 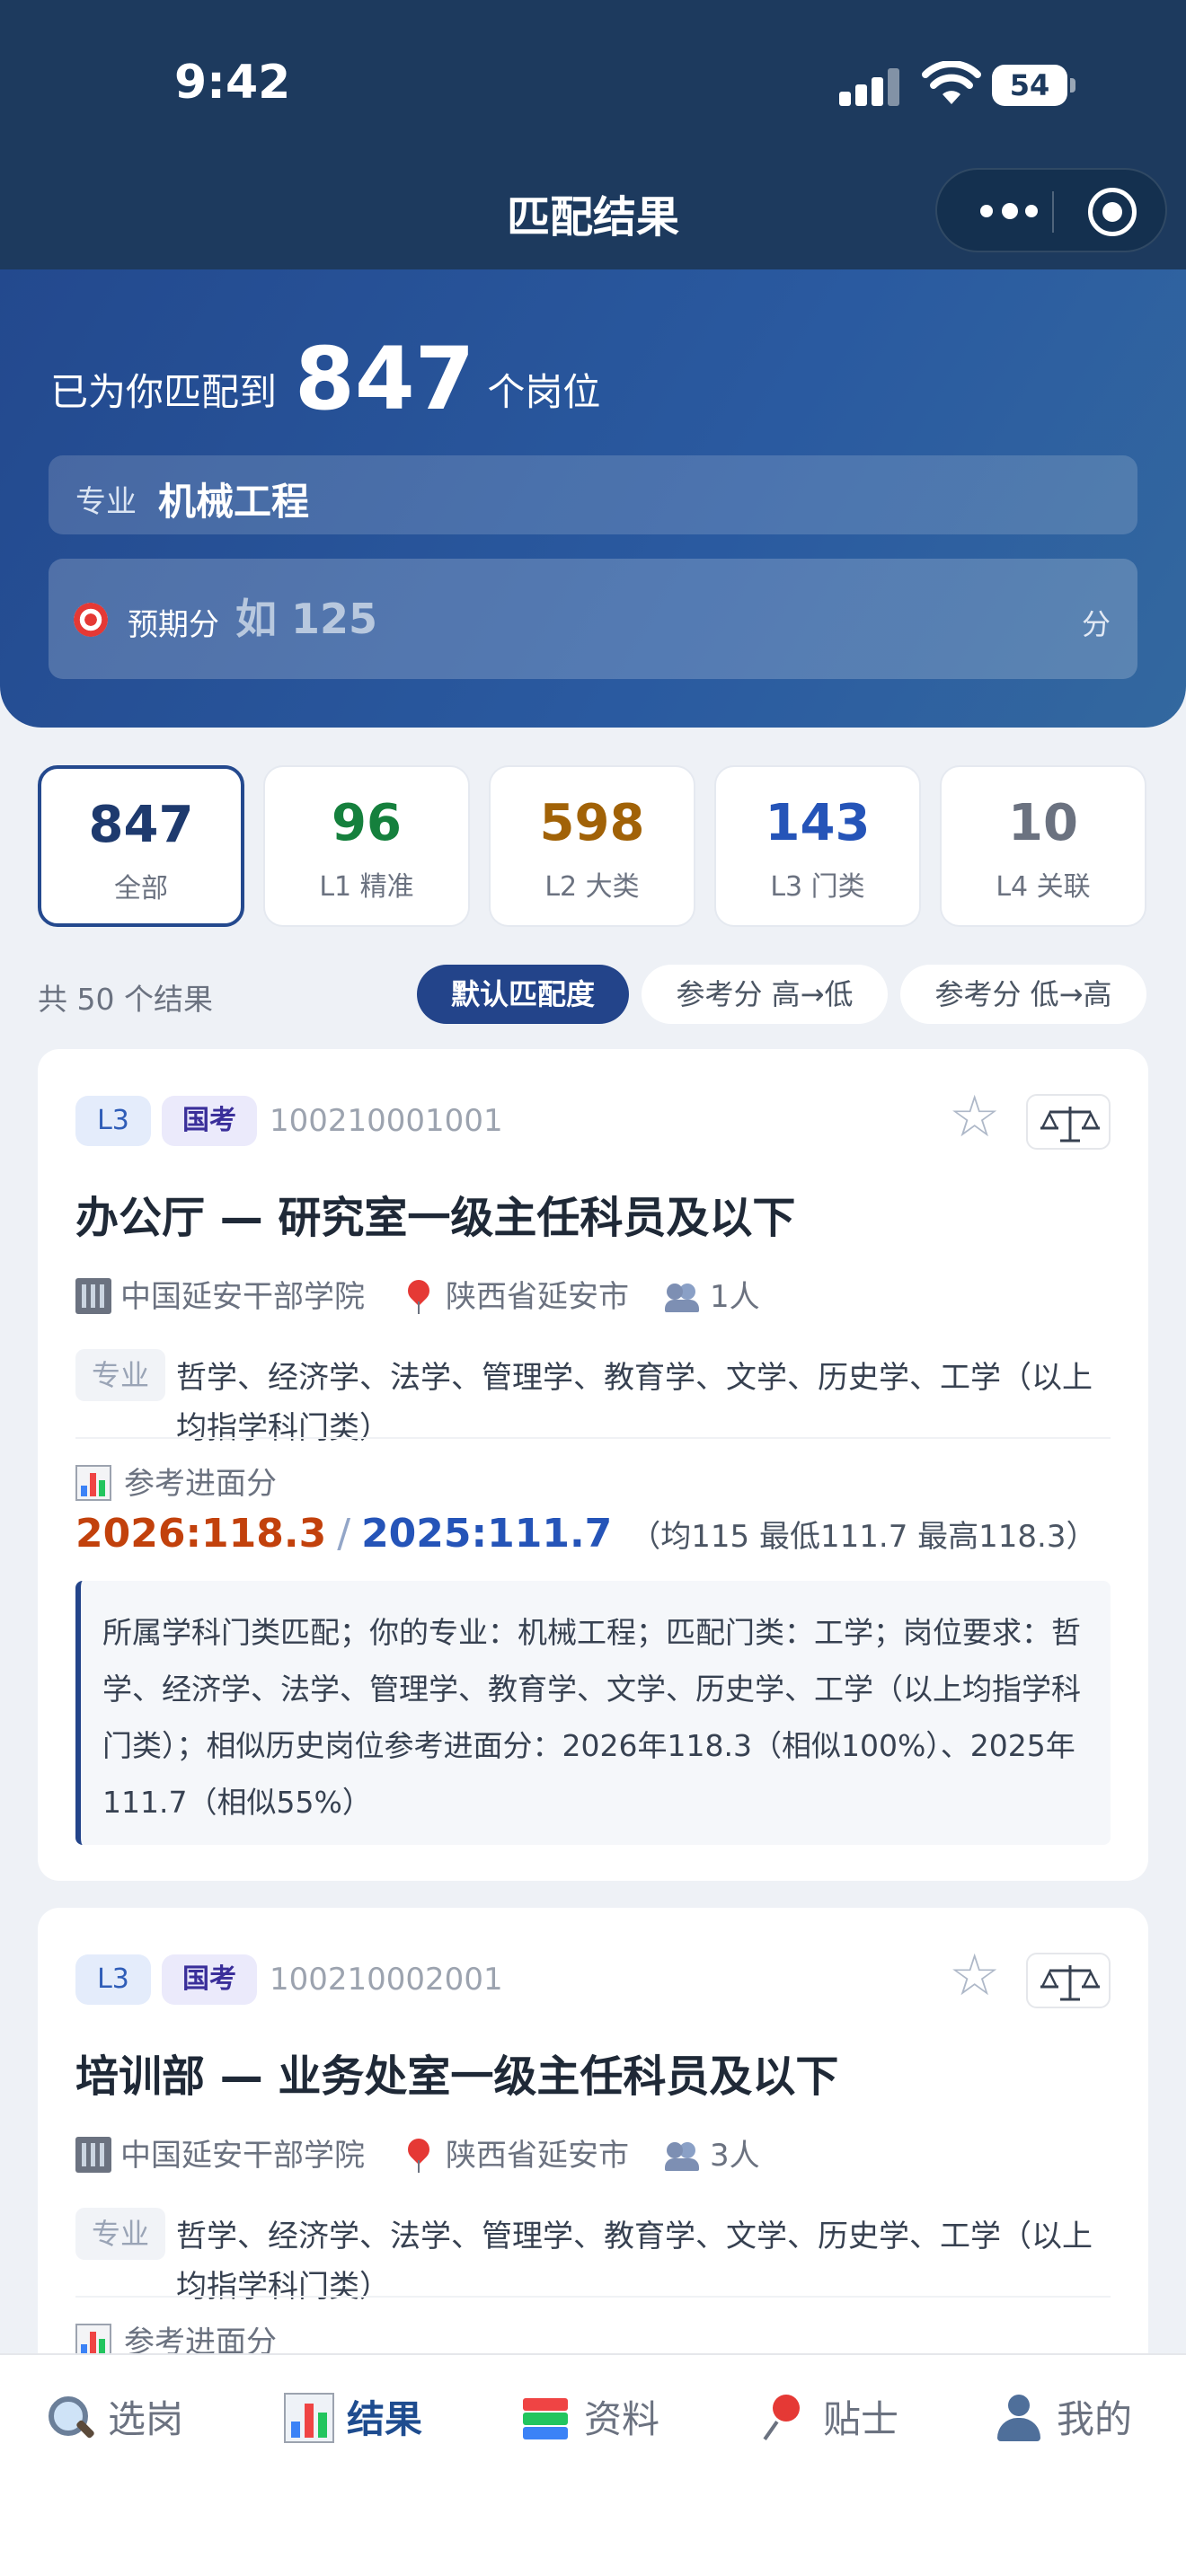 I want to click on job-meta: 中国延安干部学院 陕西省延安市 1人, so click(x=596, y=1294).